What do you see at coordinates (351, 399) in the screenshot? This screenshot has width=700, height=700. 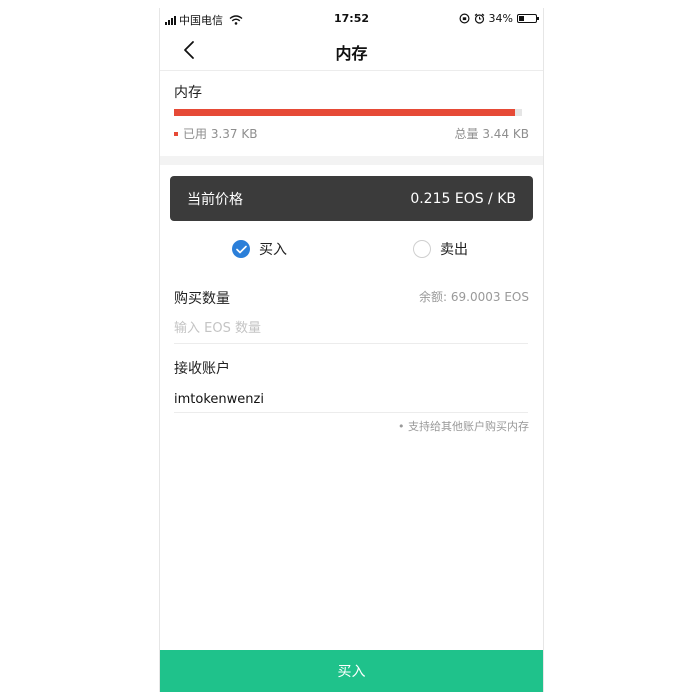 I see `account-input` at bounding box center [351, 399].